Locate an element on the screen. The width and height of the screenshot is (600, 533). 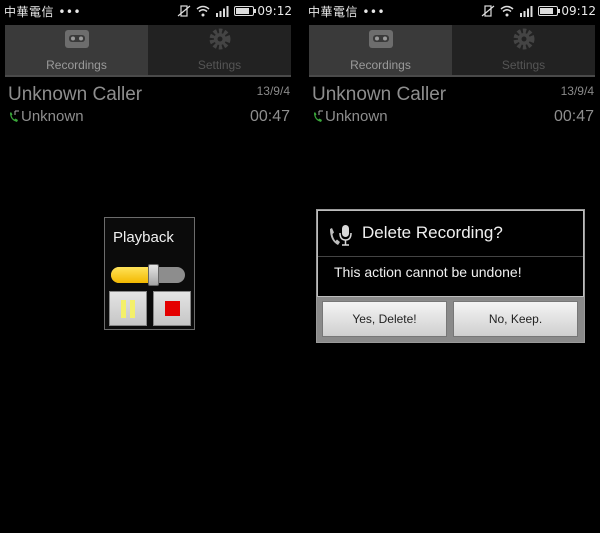
cancel-delete-button: No, Keep. is located at coordinates (515, 319).